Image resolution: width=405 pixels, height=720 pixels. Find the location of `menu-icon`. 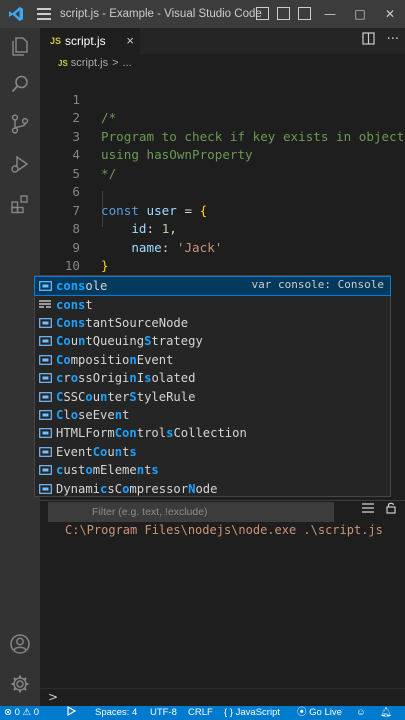

menu-icon is located at coordinates (44, 14).